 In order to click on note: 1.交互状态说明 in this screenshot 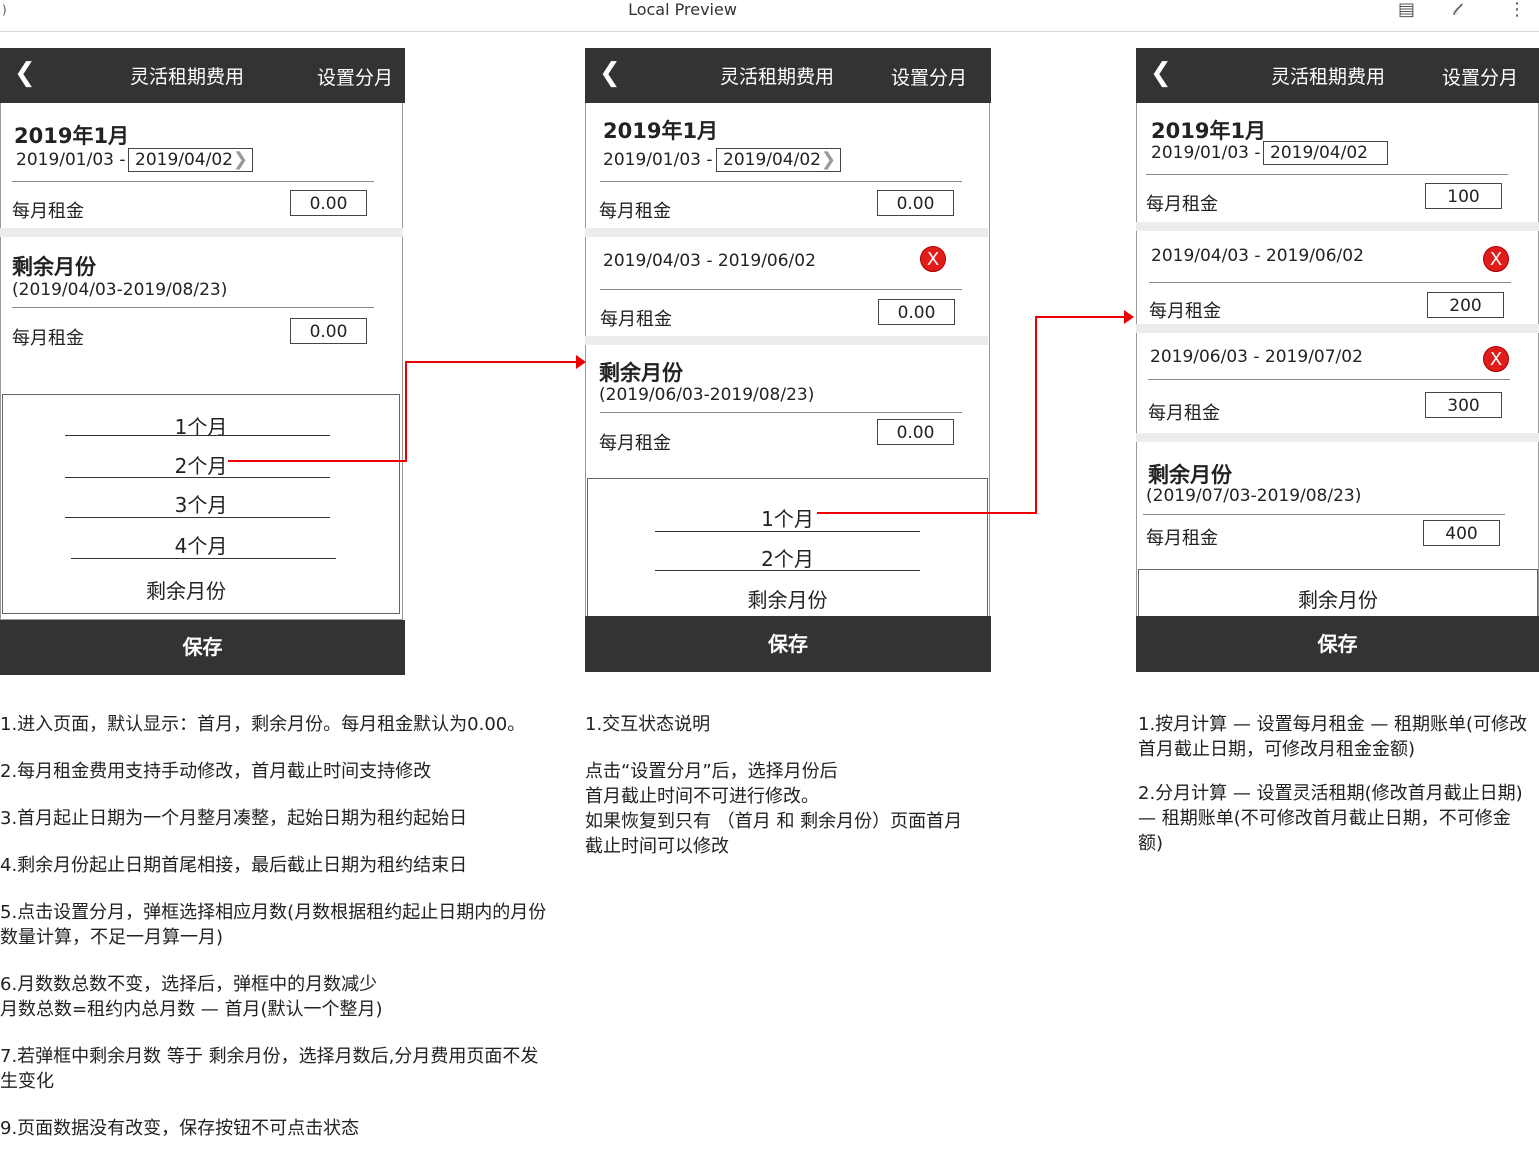, I will do `click(648, 724)`.